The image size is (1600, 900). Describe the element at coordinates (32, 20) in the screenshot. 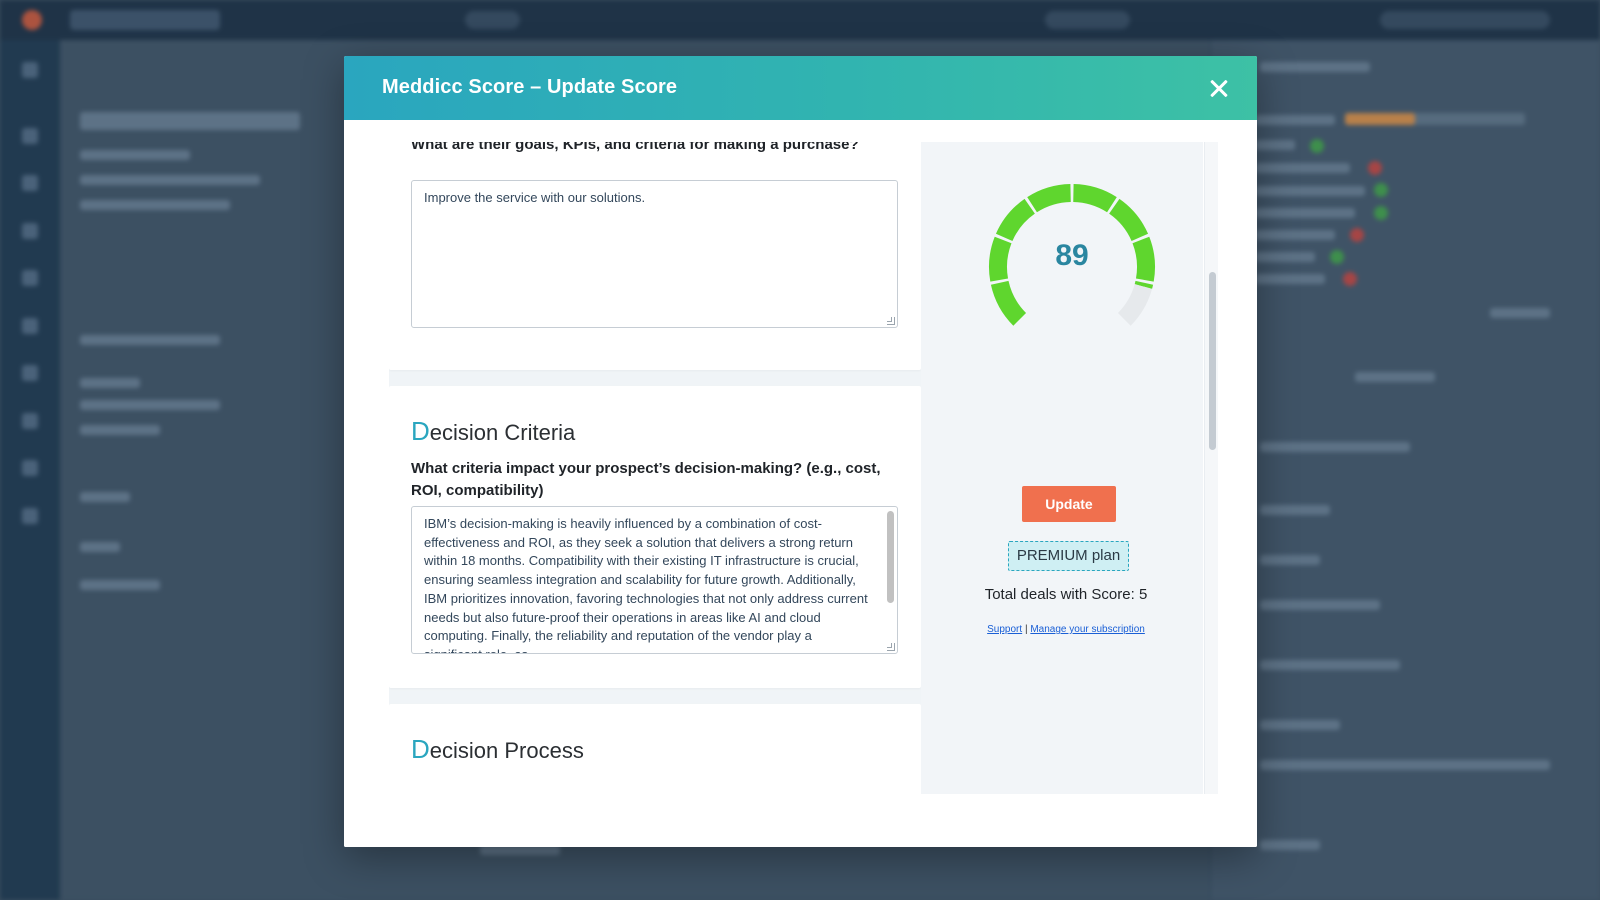

I see `app-logo` at that location.